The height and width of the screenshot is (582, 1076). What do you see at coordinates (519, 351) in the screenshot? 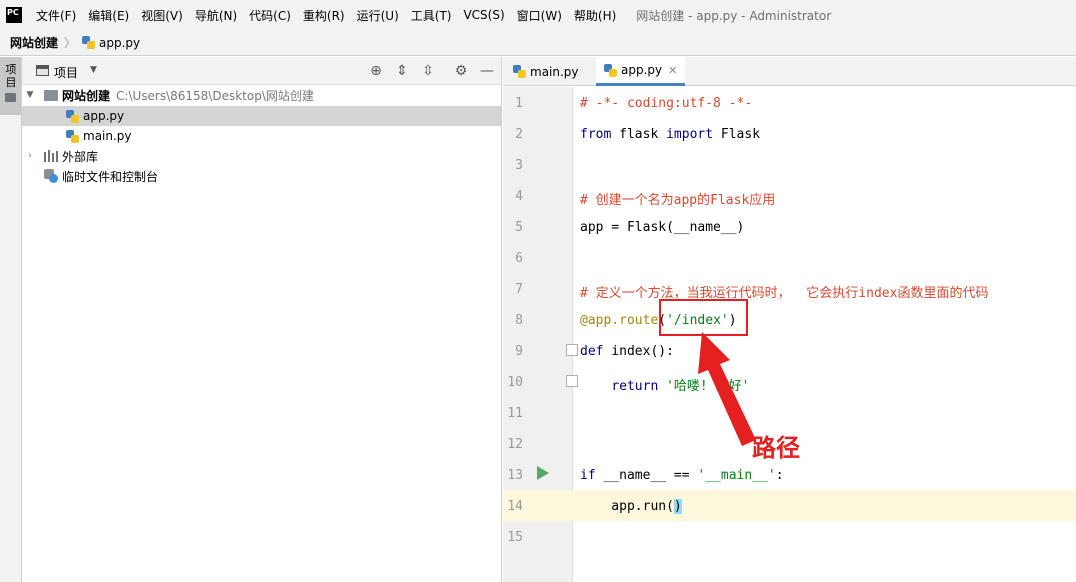
I see `line-number: 9` at bounding box center [519, 351].